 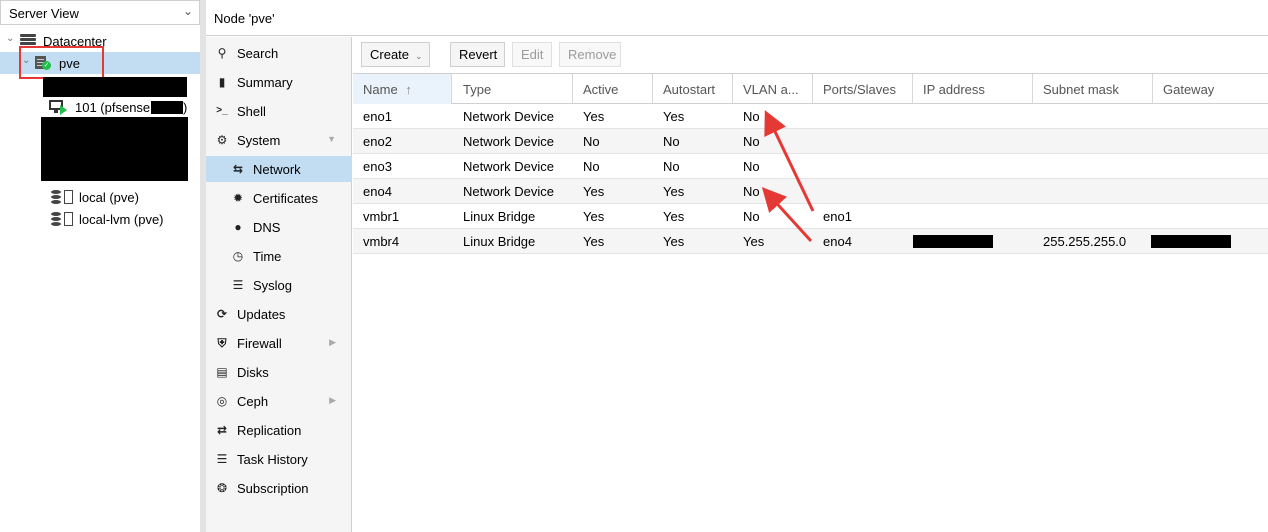 What do you see at coordinates (863, 89) in the screenshot?
I see `column-header-ports-slaves: Ports/Slaves` at bounding box center [863, 89].